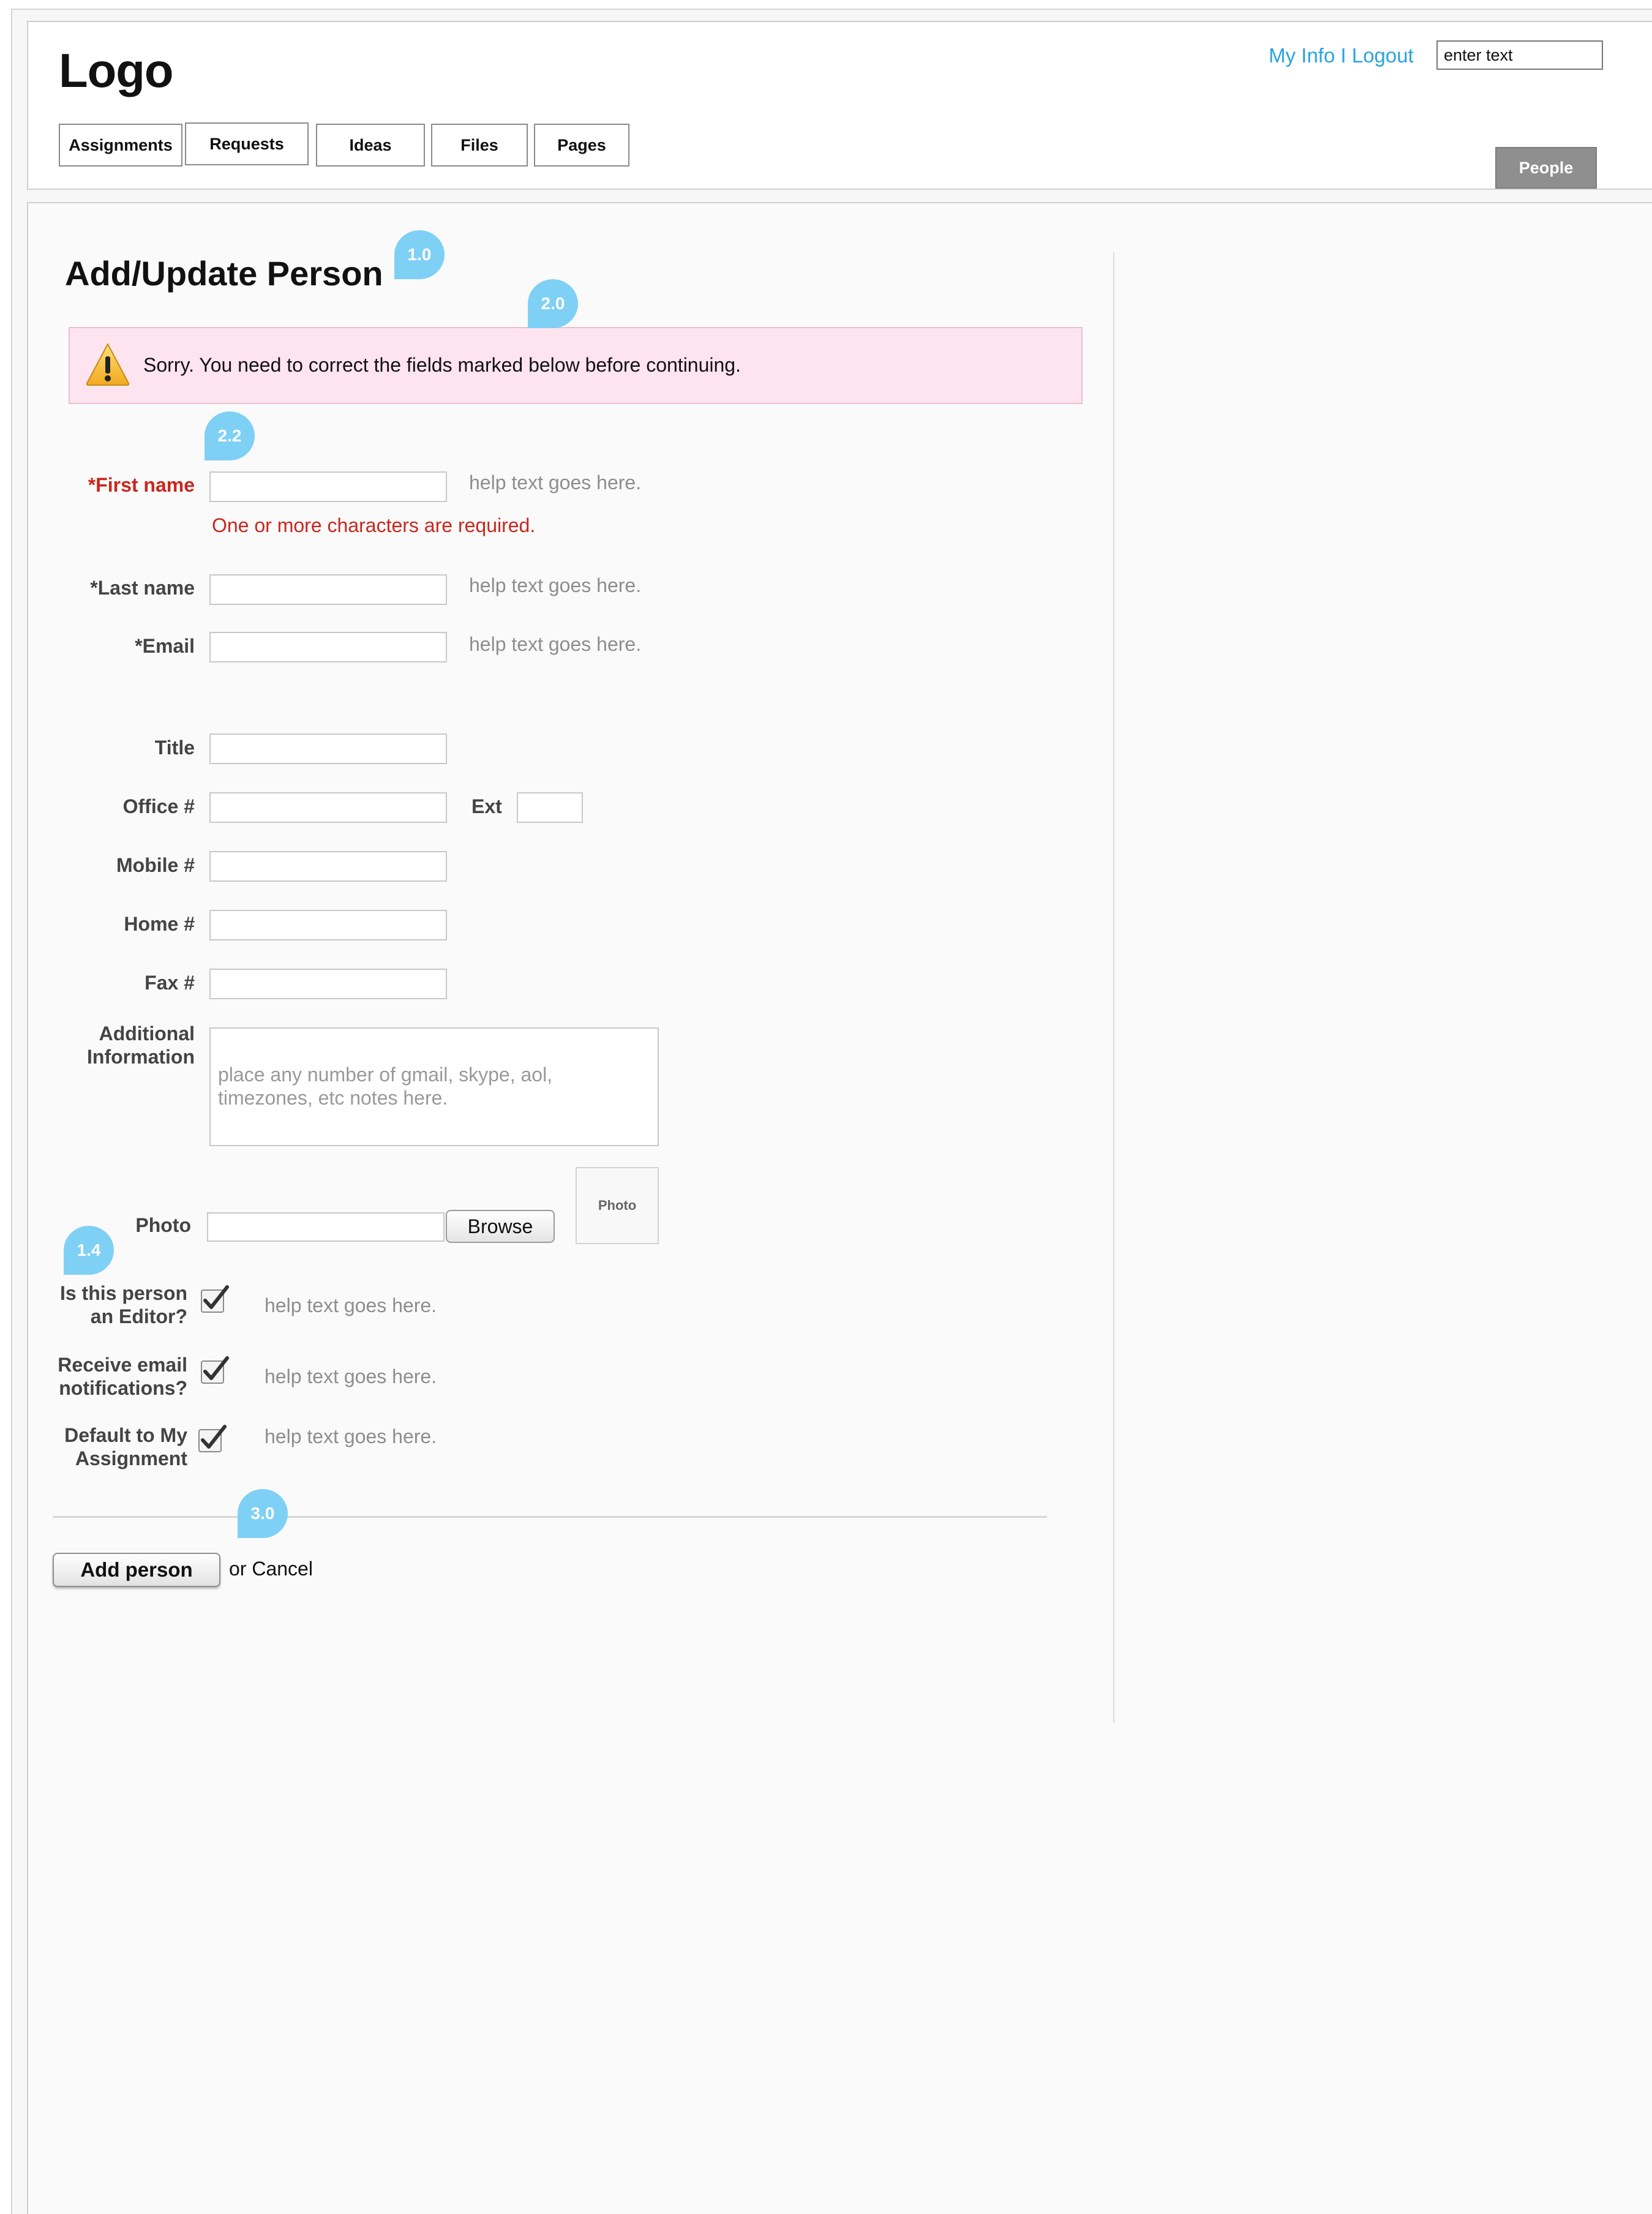 This screenshot has width=1652, height=2214. What do you see at coordinates (486, 806) in the screenshot?
I see `ext-label: Ext` at bounding box center [486, 806].